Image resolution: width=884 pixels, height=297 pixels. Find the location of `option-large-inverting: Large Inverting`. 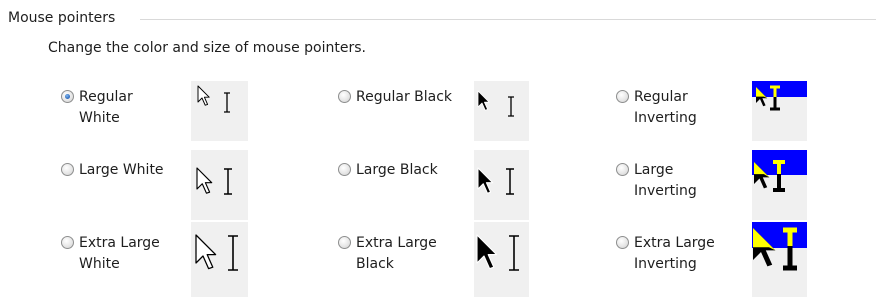

option-large-inverting: Large Inverting is located at coordinates (656, 181).